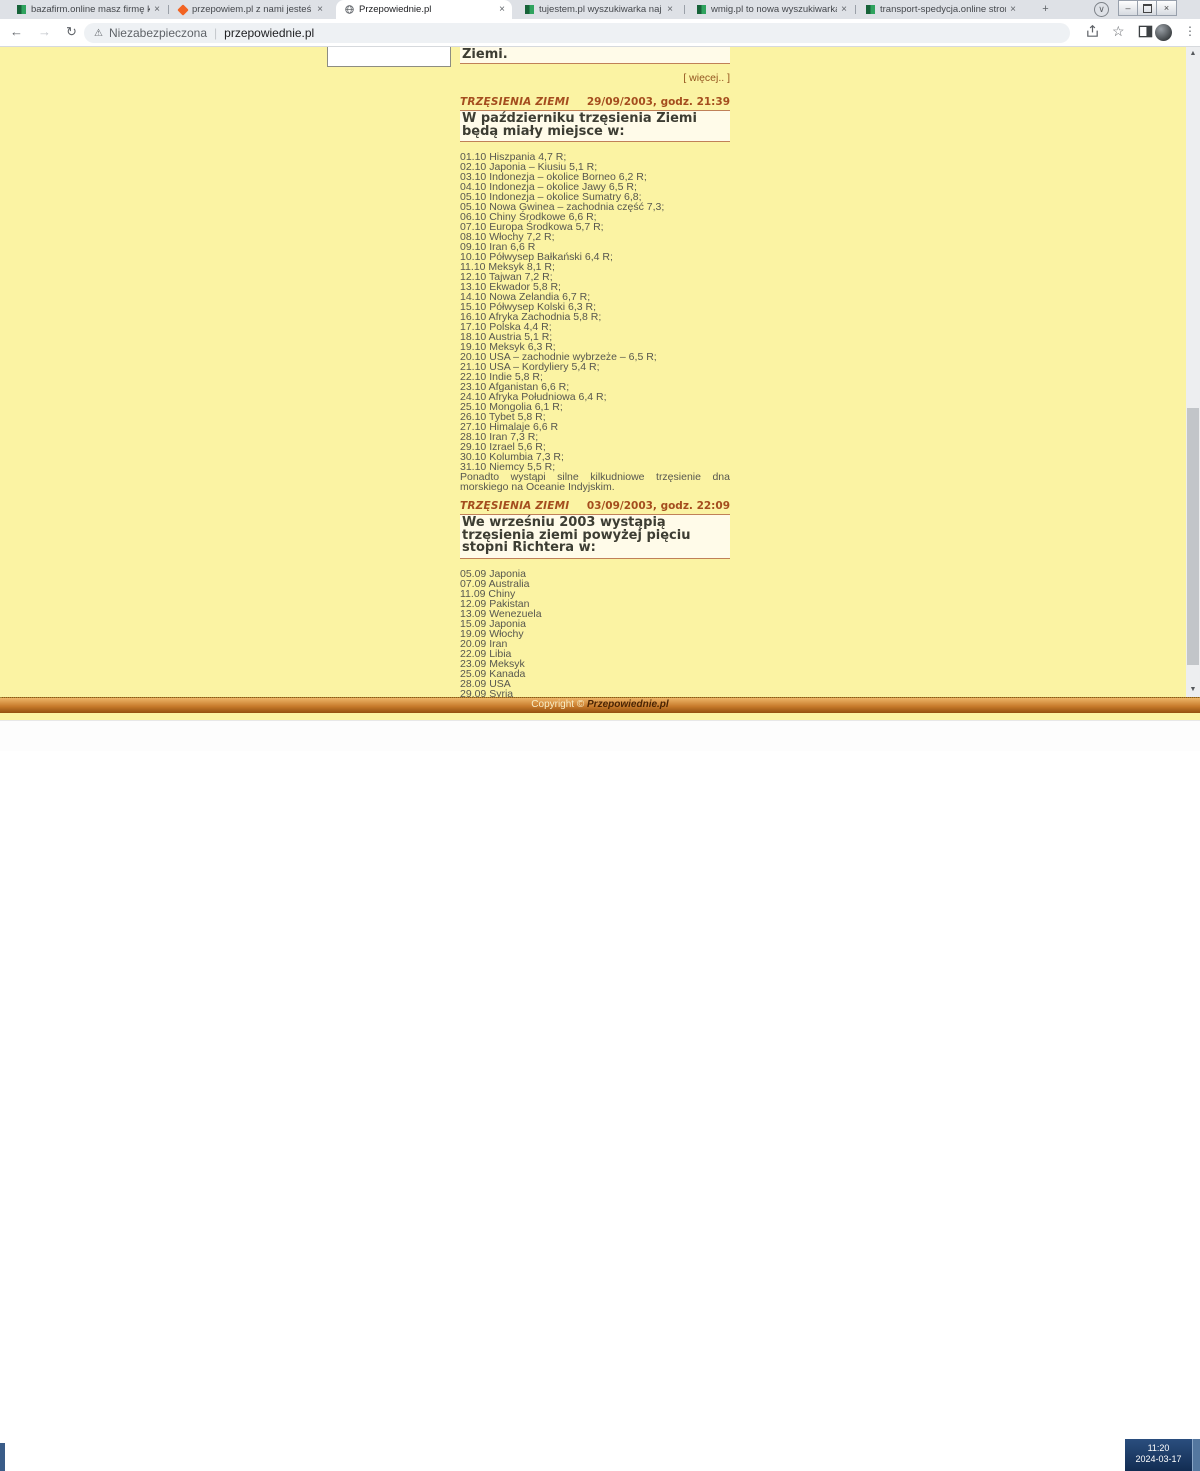 This screenshot has height=1471, width=1200. What do you see at coordinates (91, 9) in the screenshot?
I see `tab-title: bazafirm.online masz firmę kup w` at bounding box center [91, 9].